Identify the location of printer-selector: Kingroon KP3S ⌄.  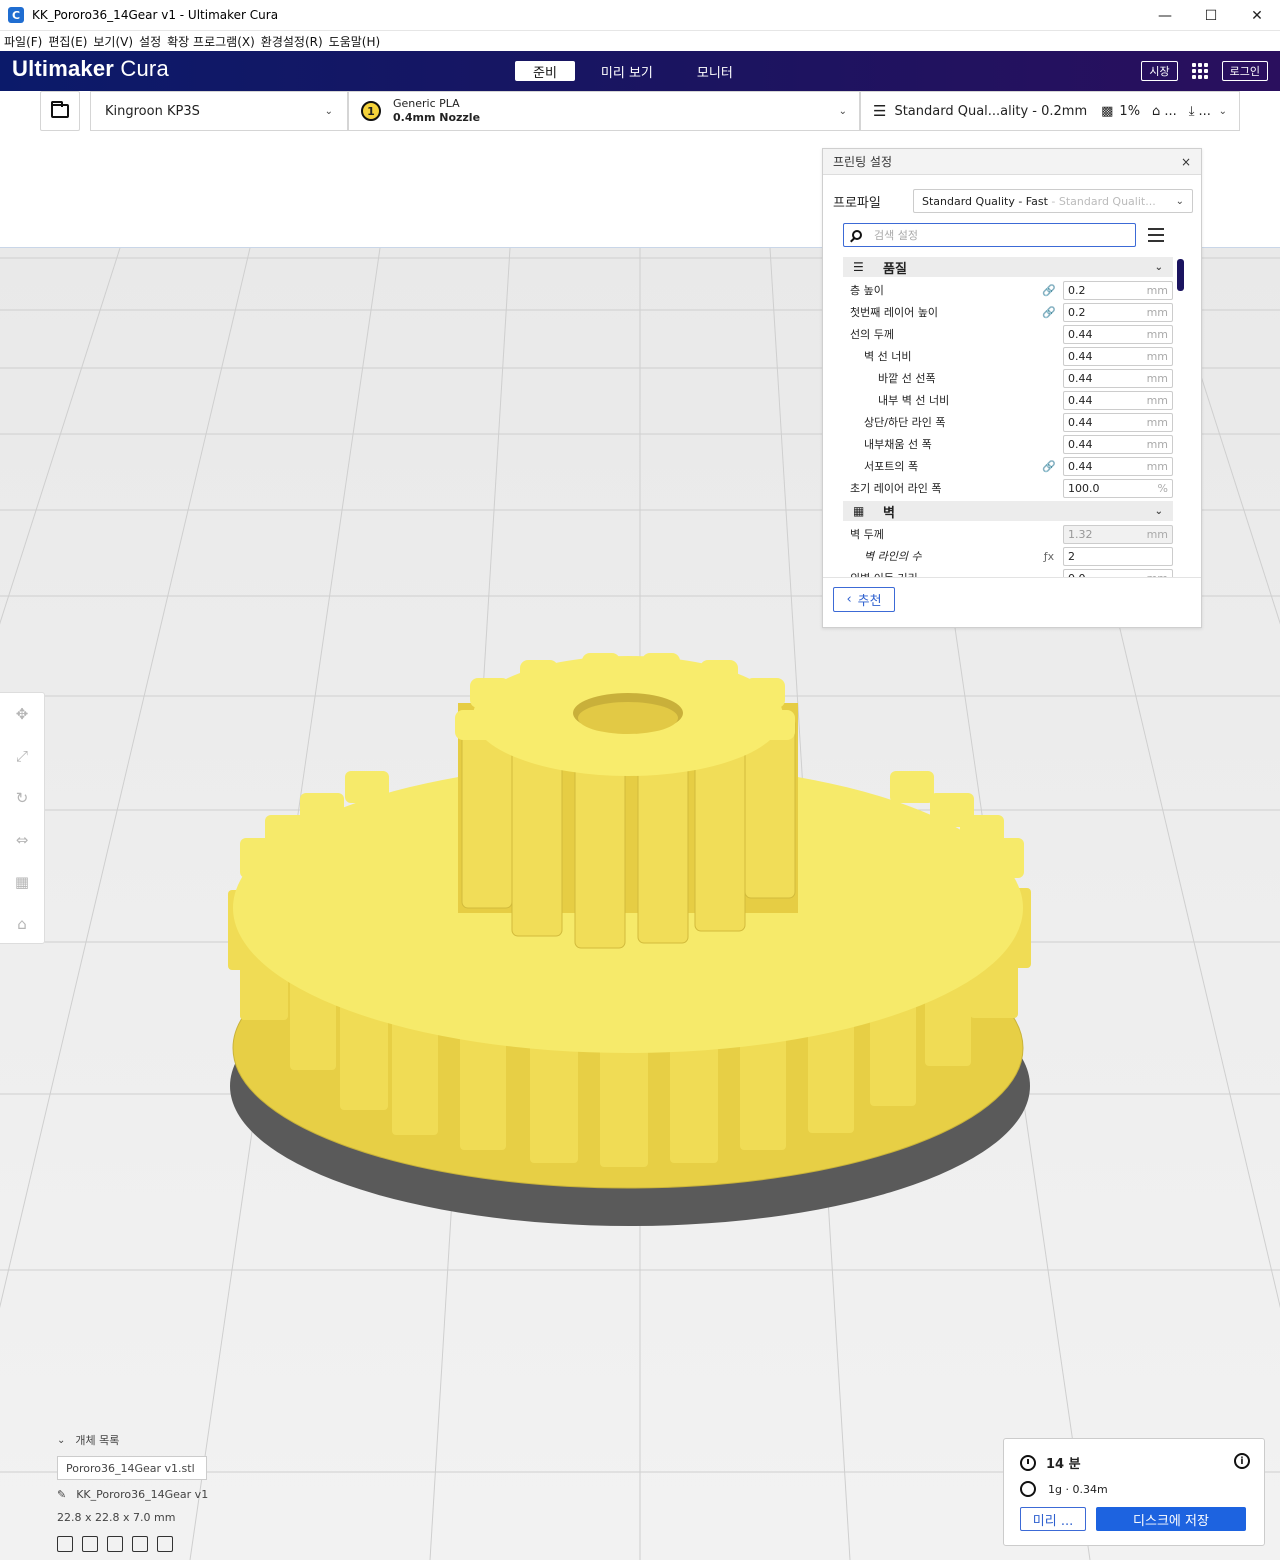
(219, 111).